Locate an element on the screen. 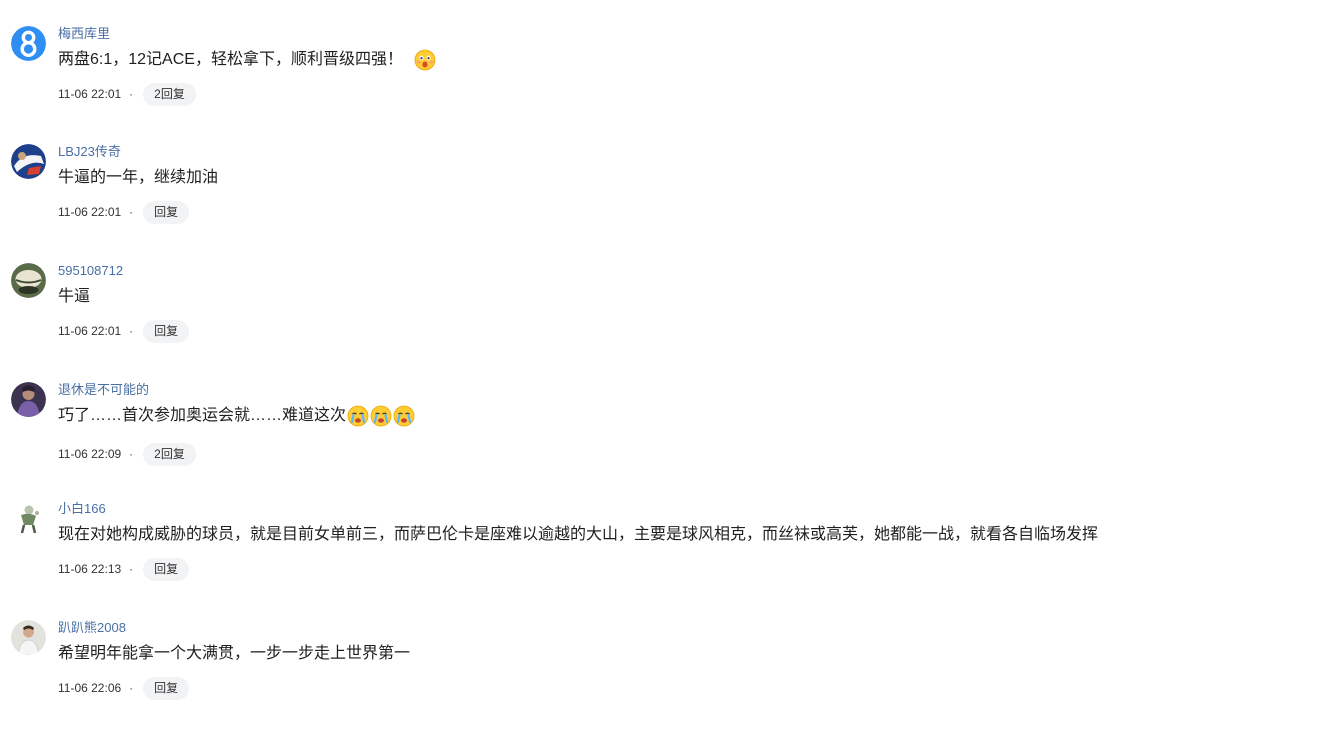  comment-text: 牛逼的一年，继续加油 is located at coordinates (138, 177).